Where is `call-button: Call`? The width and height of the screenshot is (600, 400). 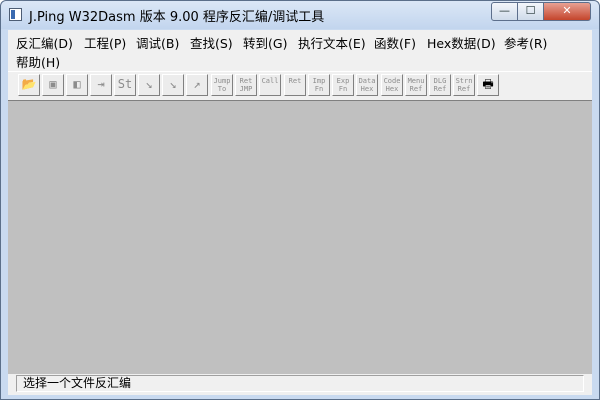
call-button: Call is located at coordinates (270, 85).